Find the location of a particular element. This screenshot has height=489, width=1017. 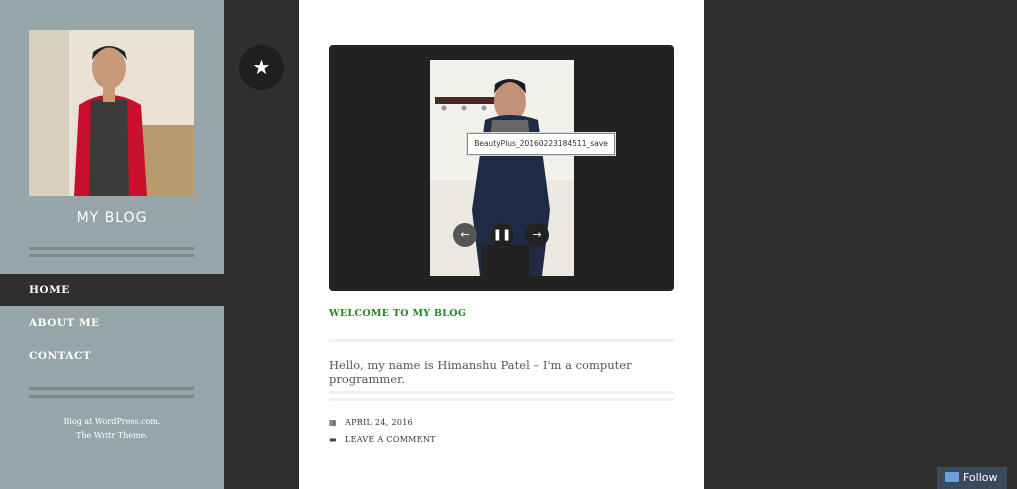

credit-wordpress-link: Blog at WordPress.com. is located at coordinates (112, 422).